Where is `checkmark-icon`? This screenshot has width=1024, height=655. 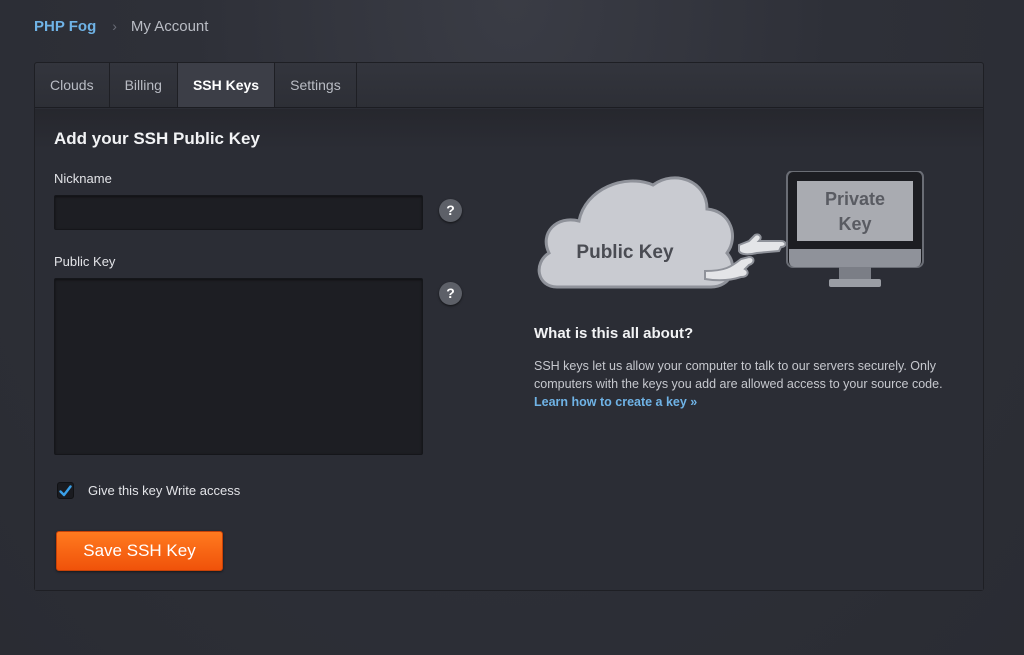 checkmark-icon is located at coordinates (65, 490).